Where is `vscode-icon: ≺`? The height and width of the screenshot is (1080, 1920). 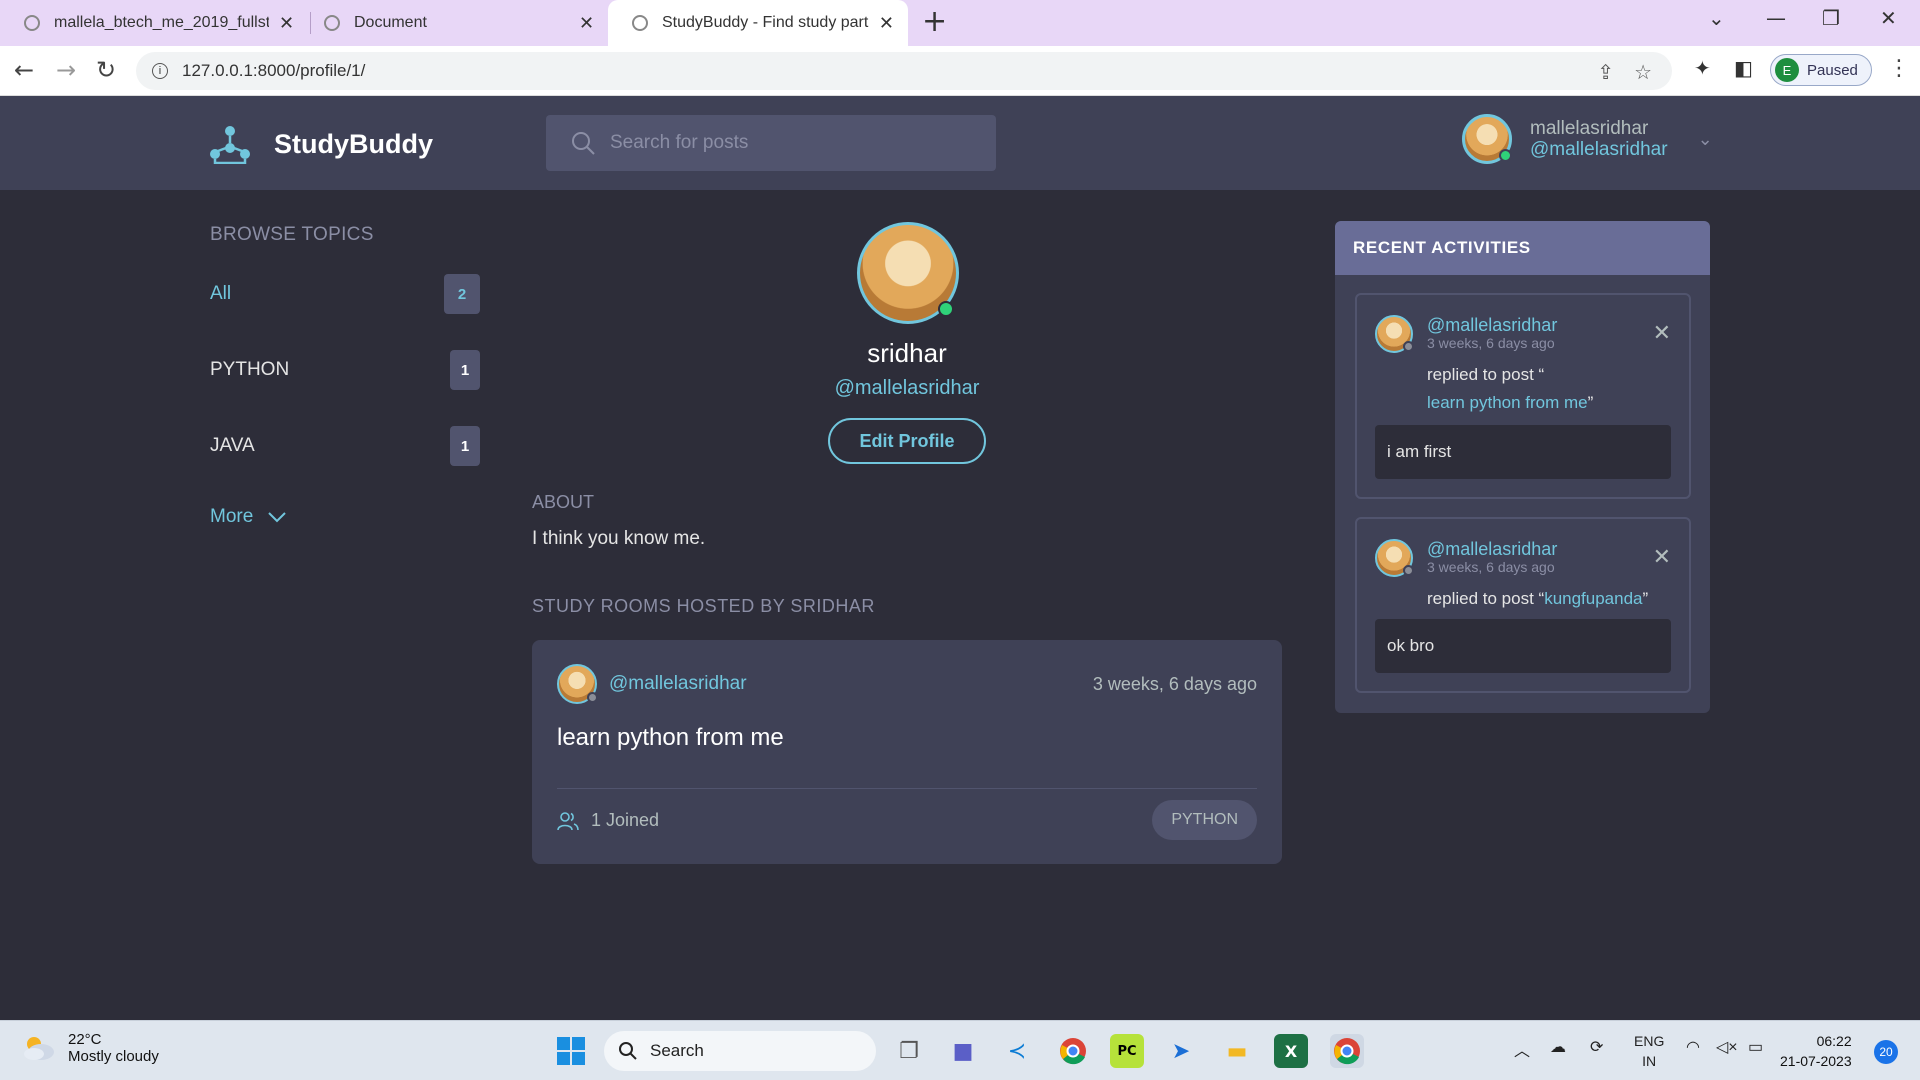
vscode-icon: ≺ is located at coordinates (1017, 1051).